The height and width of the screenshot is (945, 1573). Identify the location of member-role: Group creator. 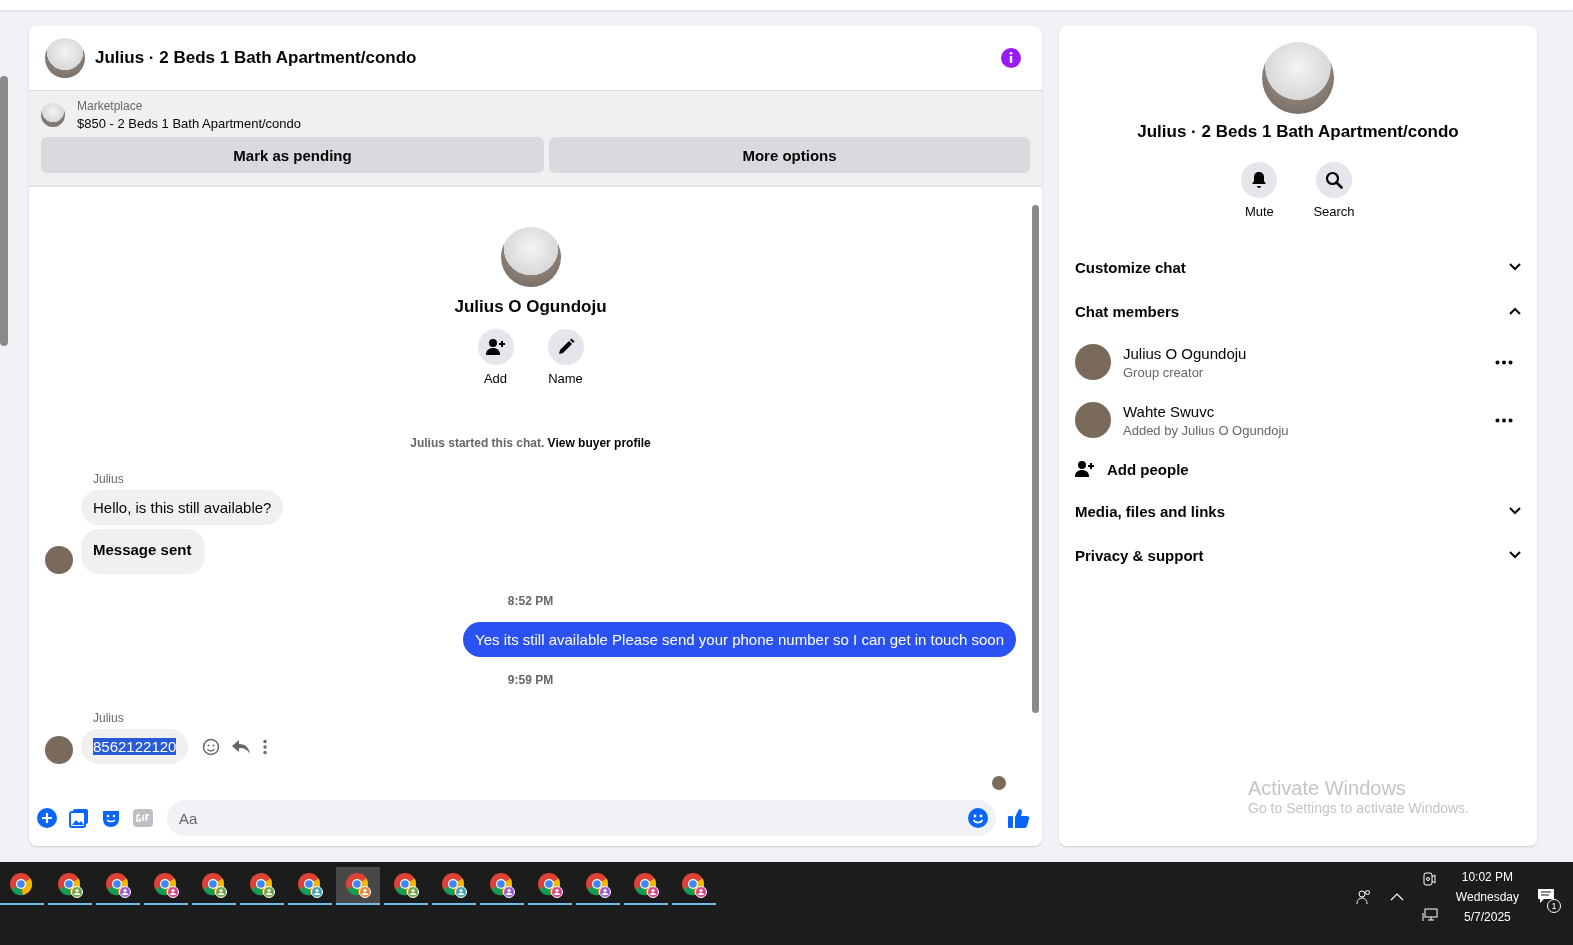
(1164, 372).